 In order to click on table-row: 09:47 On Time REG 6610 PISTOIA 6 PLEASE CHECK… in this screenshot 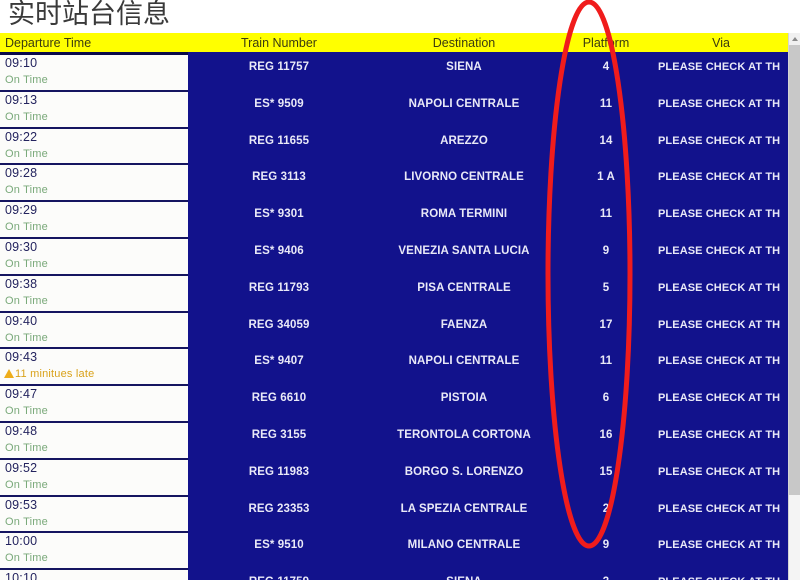, I will do `click(394, 404)`.